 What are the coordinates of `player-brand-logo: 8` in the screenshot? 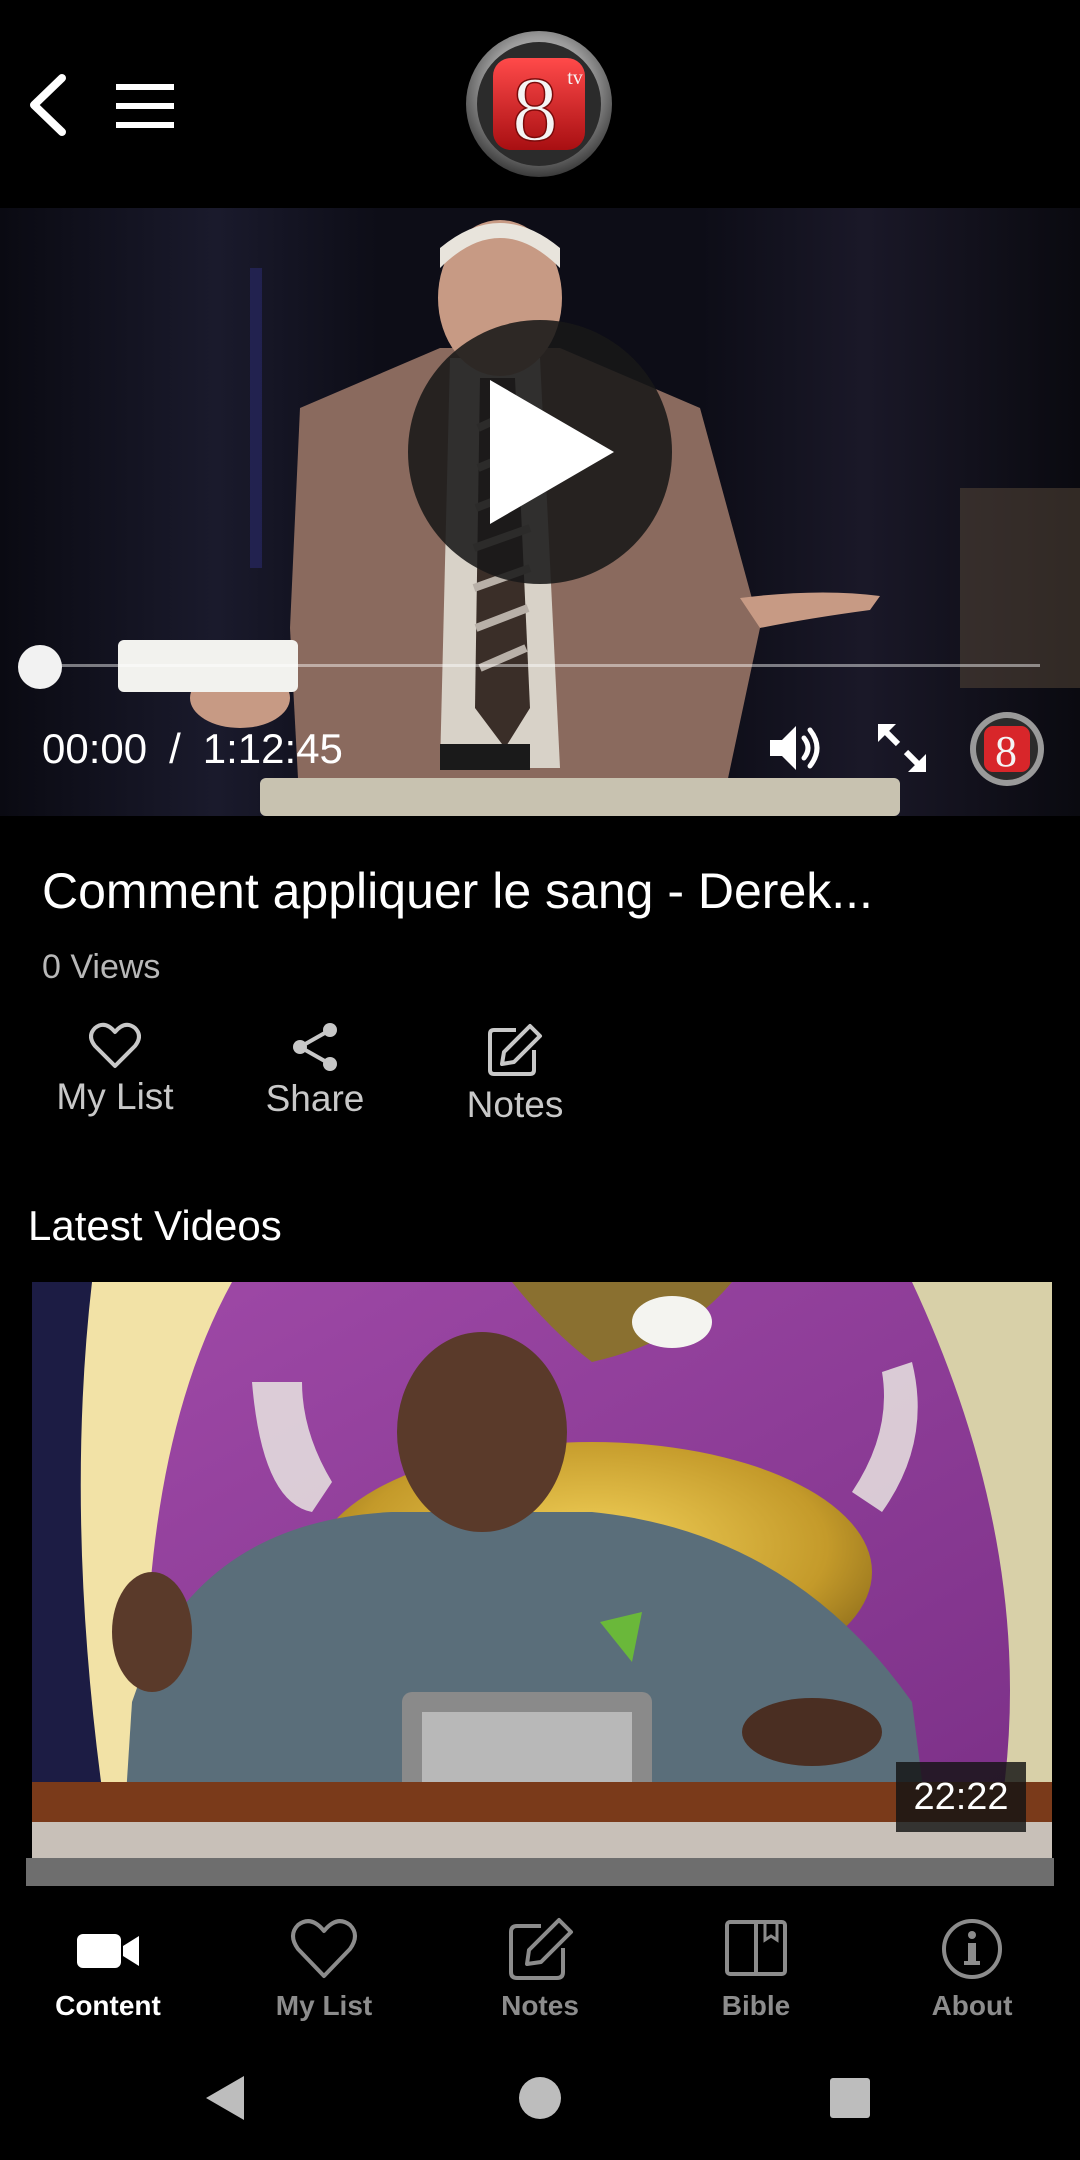 It's located at (1007, 749).